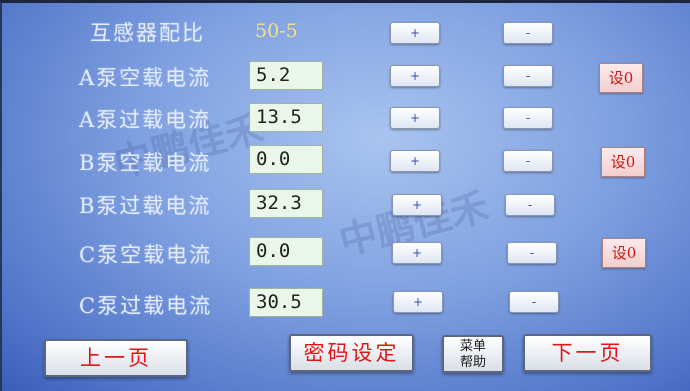 The image size is (690, 391). I want to click on ct-ratio-minus-button: -, so click(528, 33).